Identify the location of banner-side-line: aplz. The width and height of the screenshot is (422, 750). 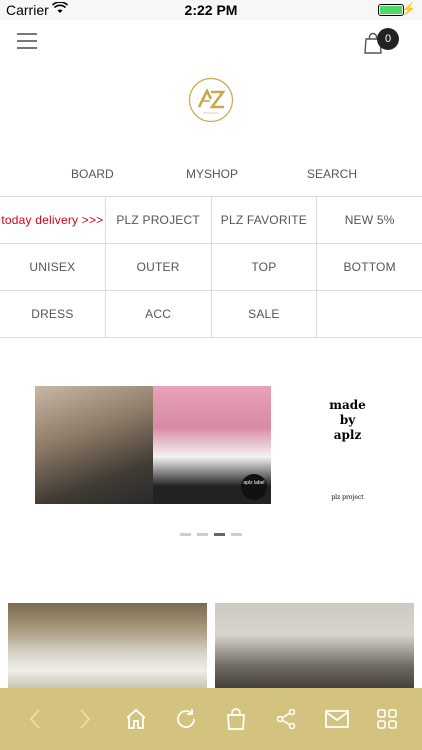
(347, 435).